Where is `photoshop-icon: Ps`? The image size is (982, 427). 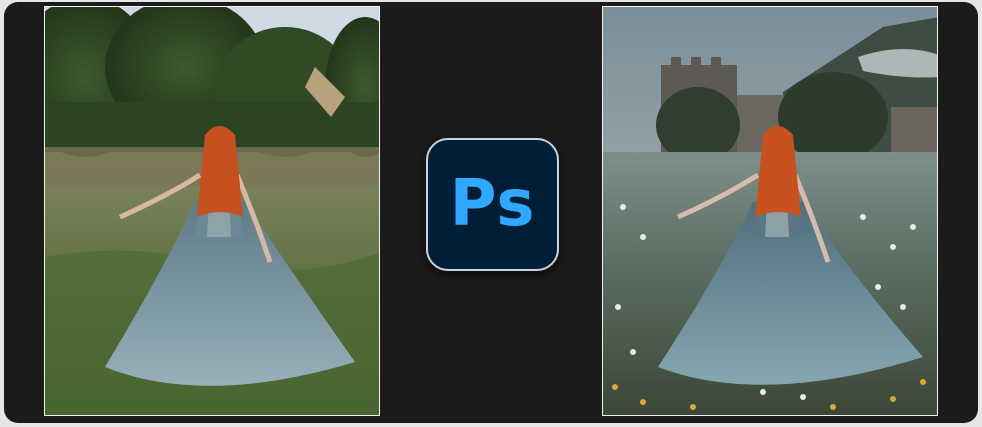 photoshop-icon: Ps is located at coordinates (492, 204).